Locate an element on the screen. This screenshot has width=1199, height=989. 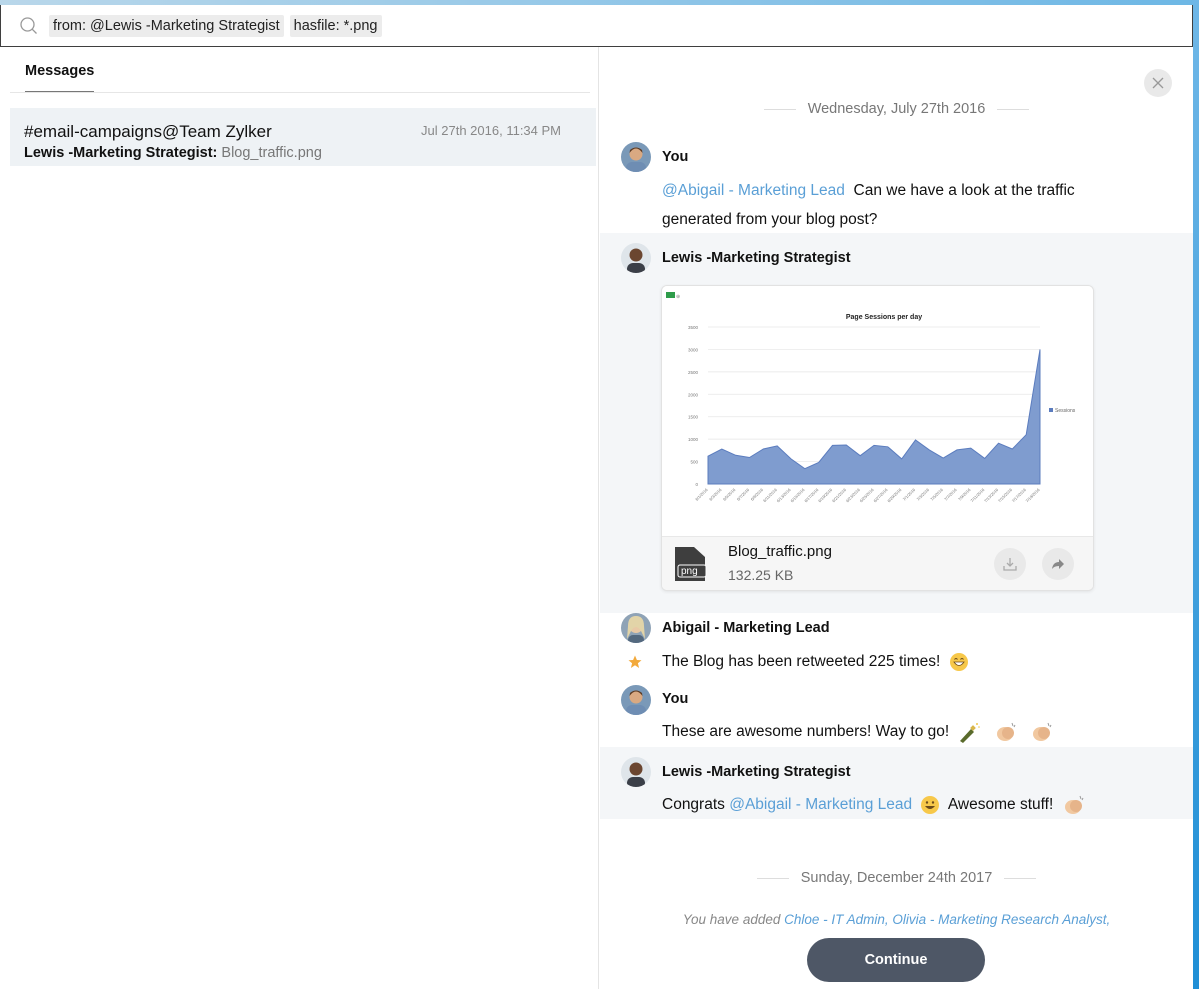
sheet-icon-label: ⊕ is located at coordinates (678, 297).